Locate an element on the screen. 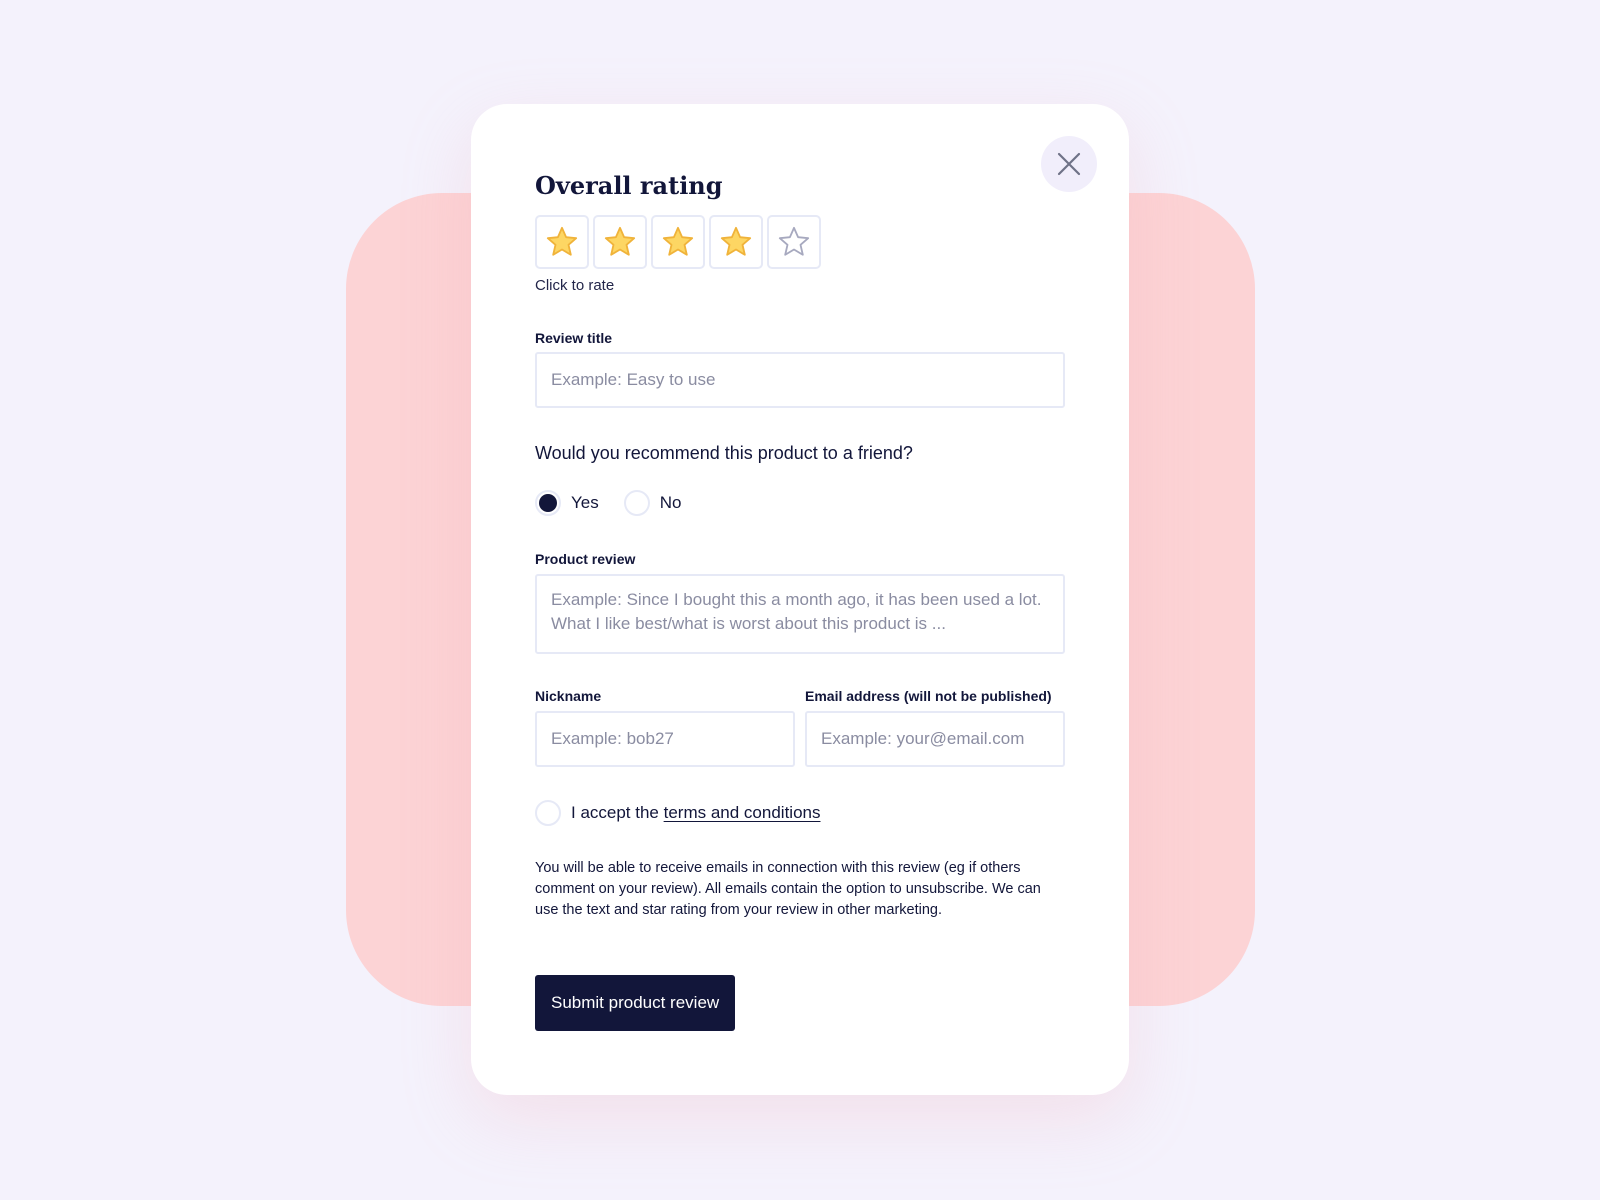  review-title-input is located at coordinates (800, 380).